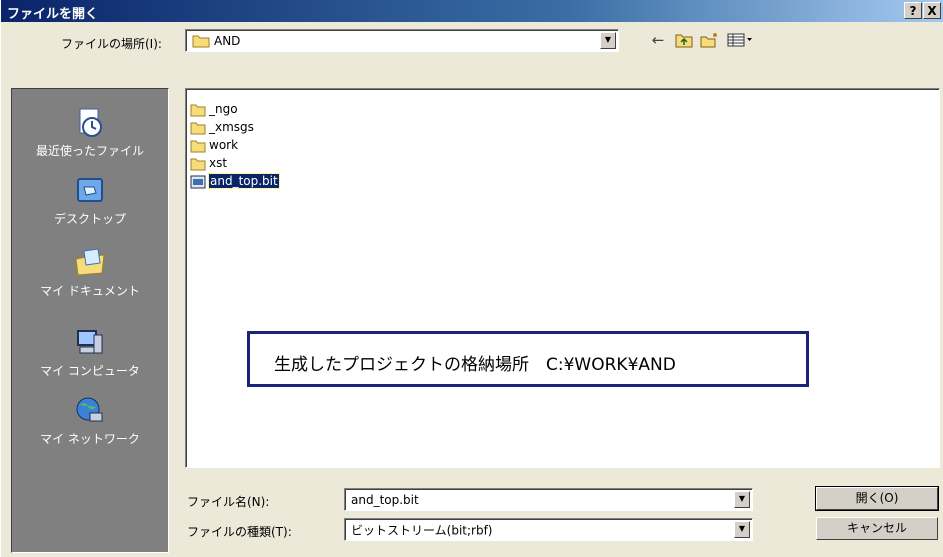 This screenshot has width=943, height=557. What do you see at coordinates (90, 122) in the screenshot?
I see `recent-icon` at bounding box center [90, 122].